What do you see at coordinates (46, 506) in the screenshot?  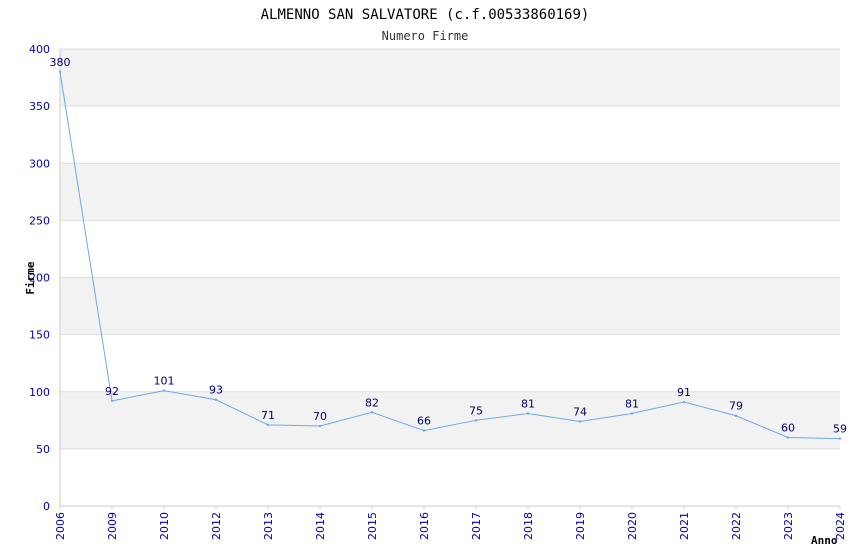 I see `y-tick-label: 0` at bounding box center [46, 506].